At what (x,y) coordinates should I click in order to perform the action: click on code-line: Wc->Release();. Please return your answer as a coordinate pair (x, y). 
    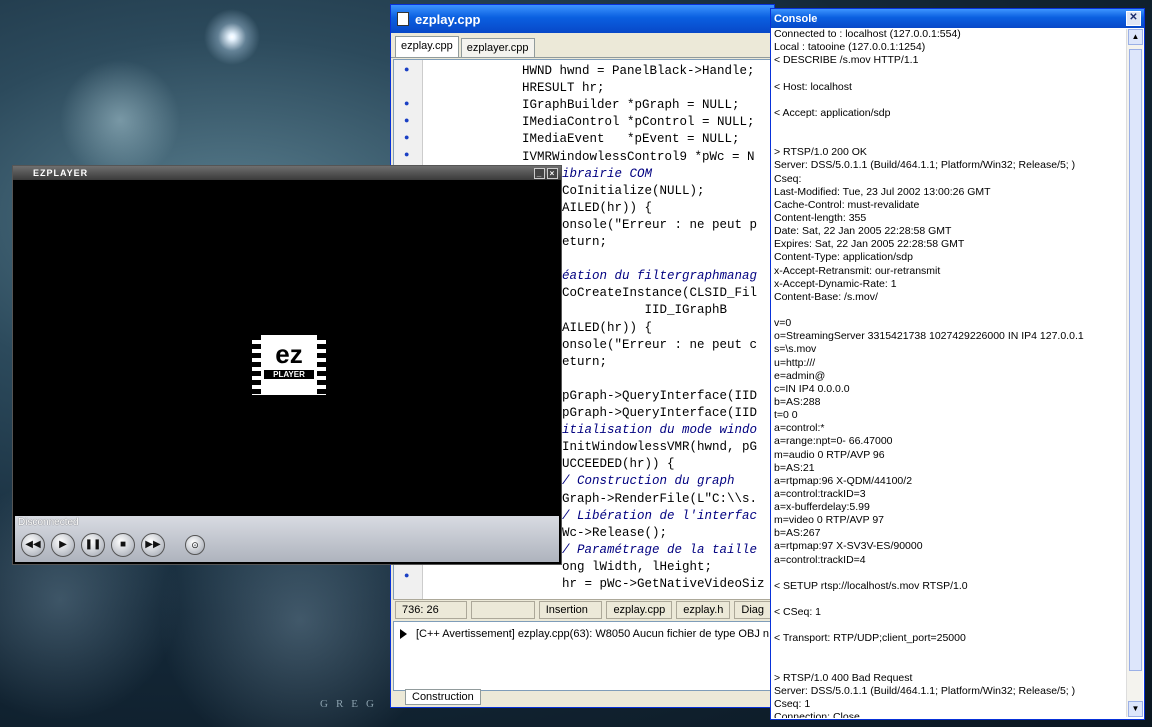
    Looking at the image, I should click on (615, 532).